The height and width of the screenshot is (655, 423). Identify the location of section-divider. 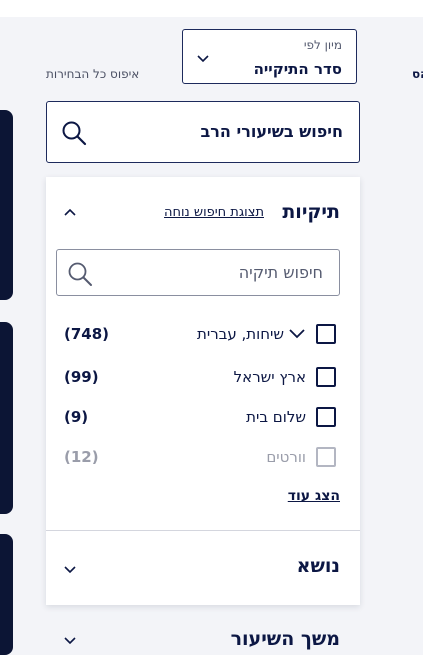
(203, 530).